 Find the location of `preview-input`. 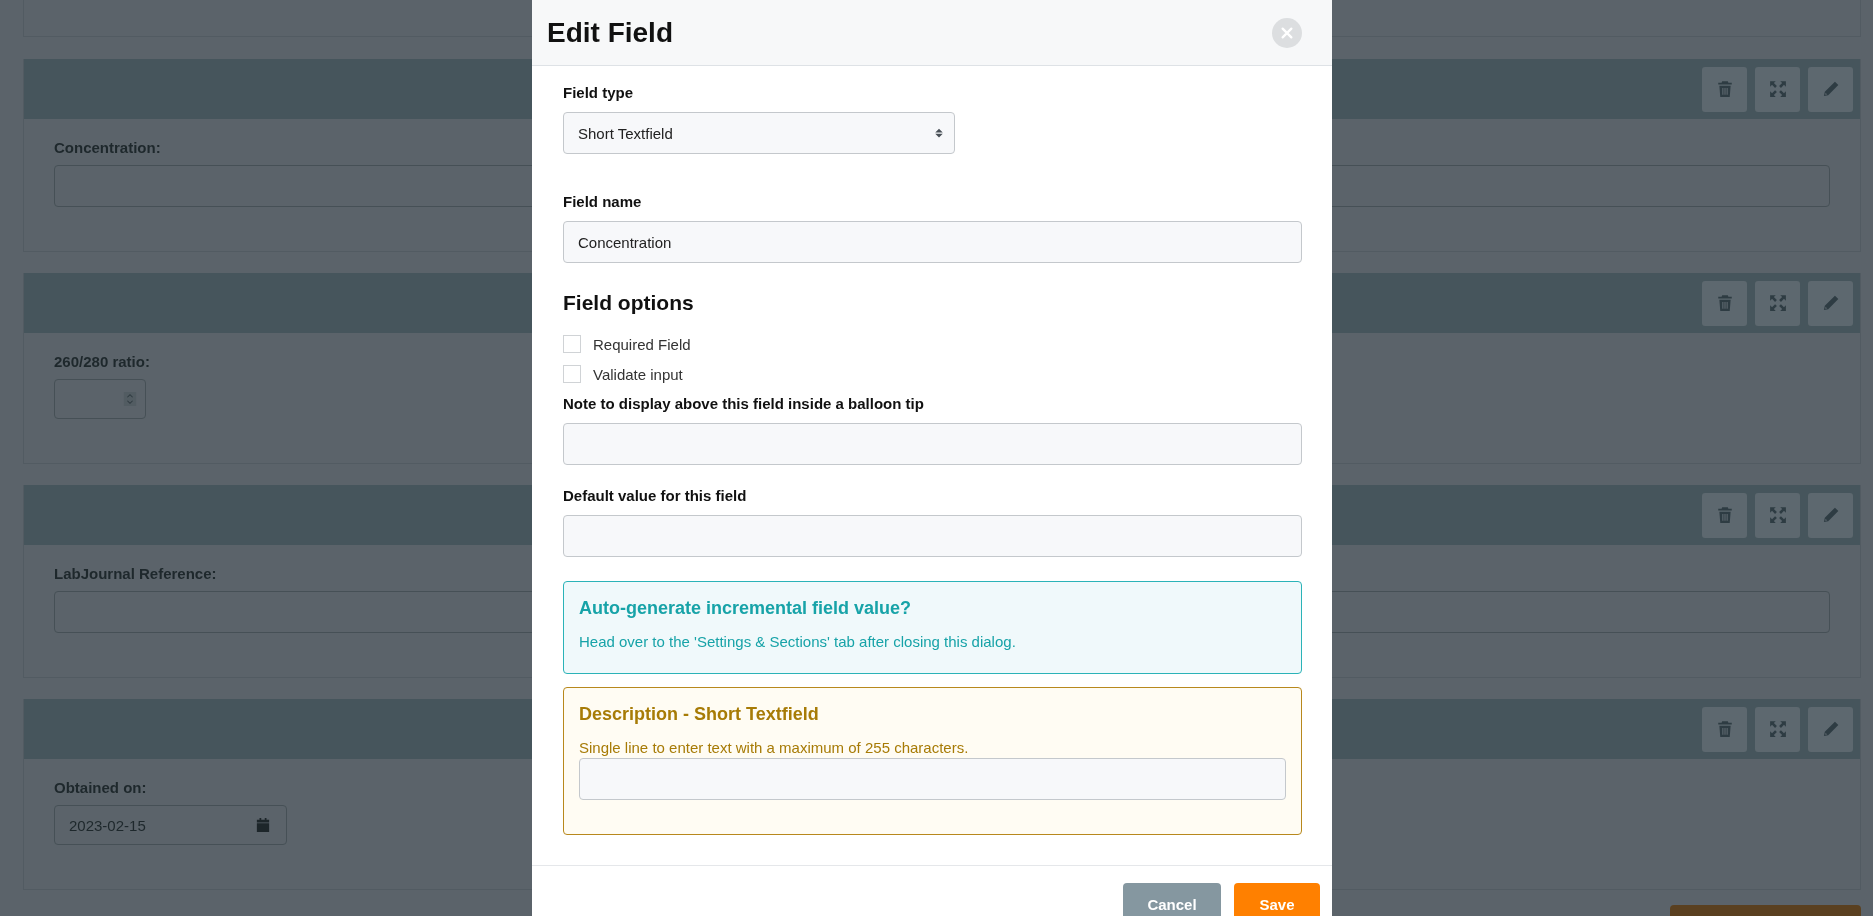

preview-input is located at coordinates (932, 779).